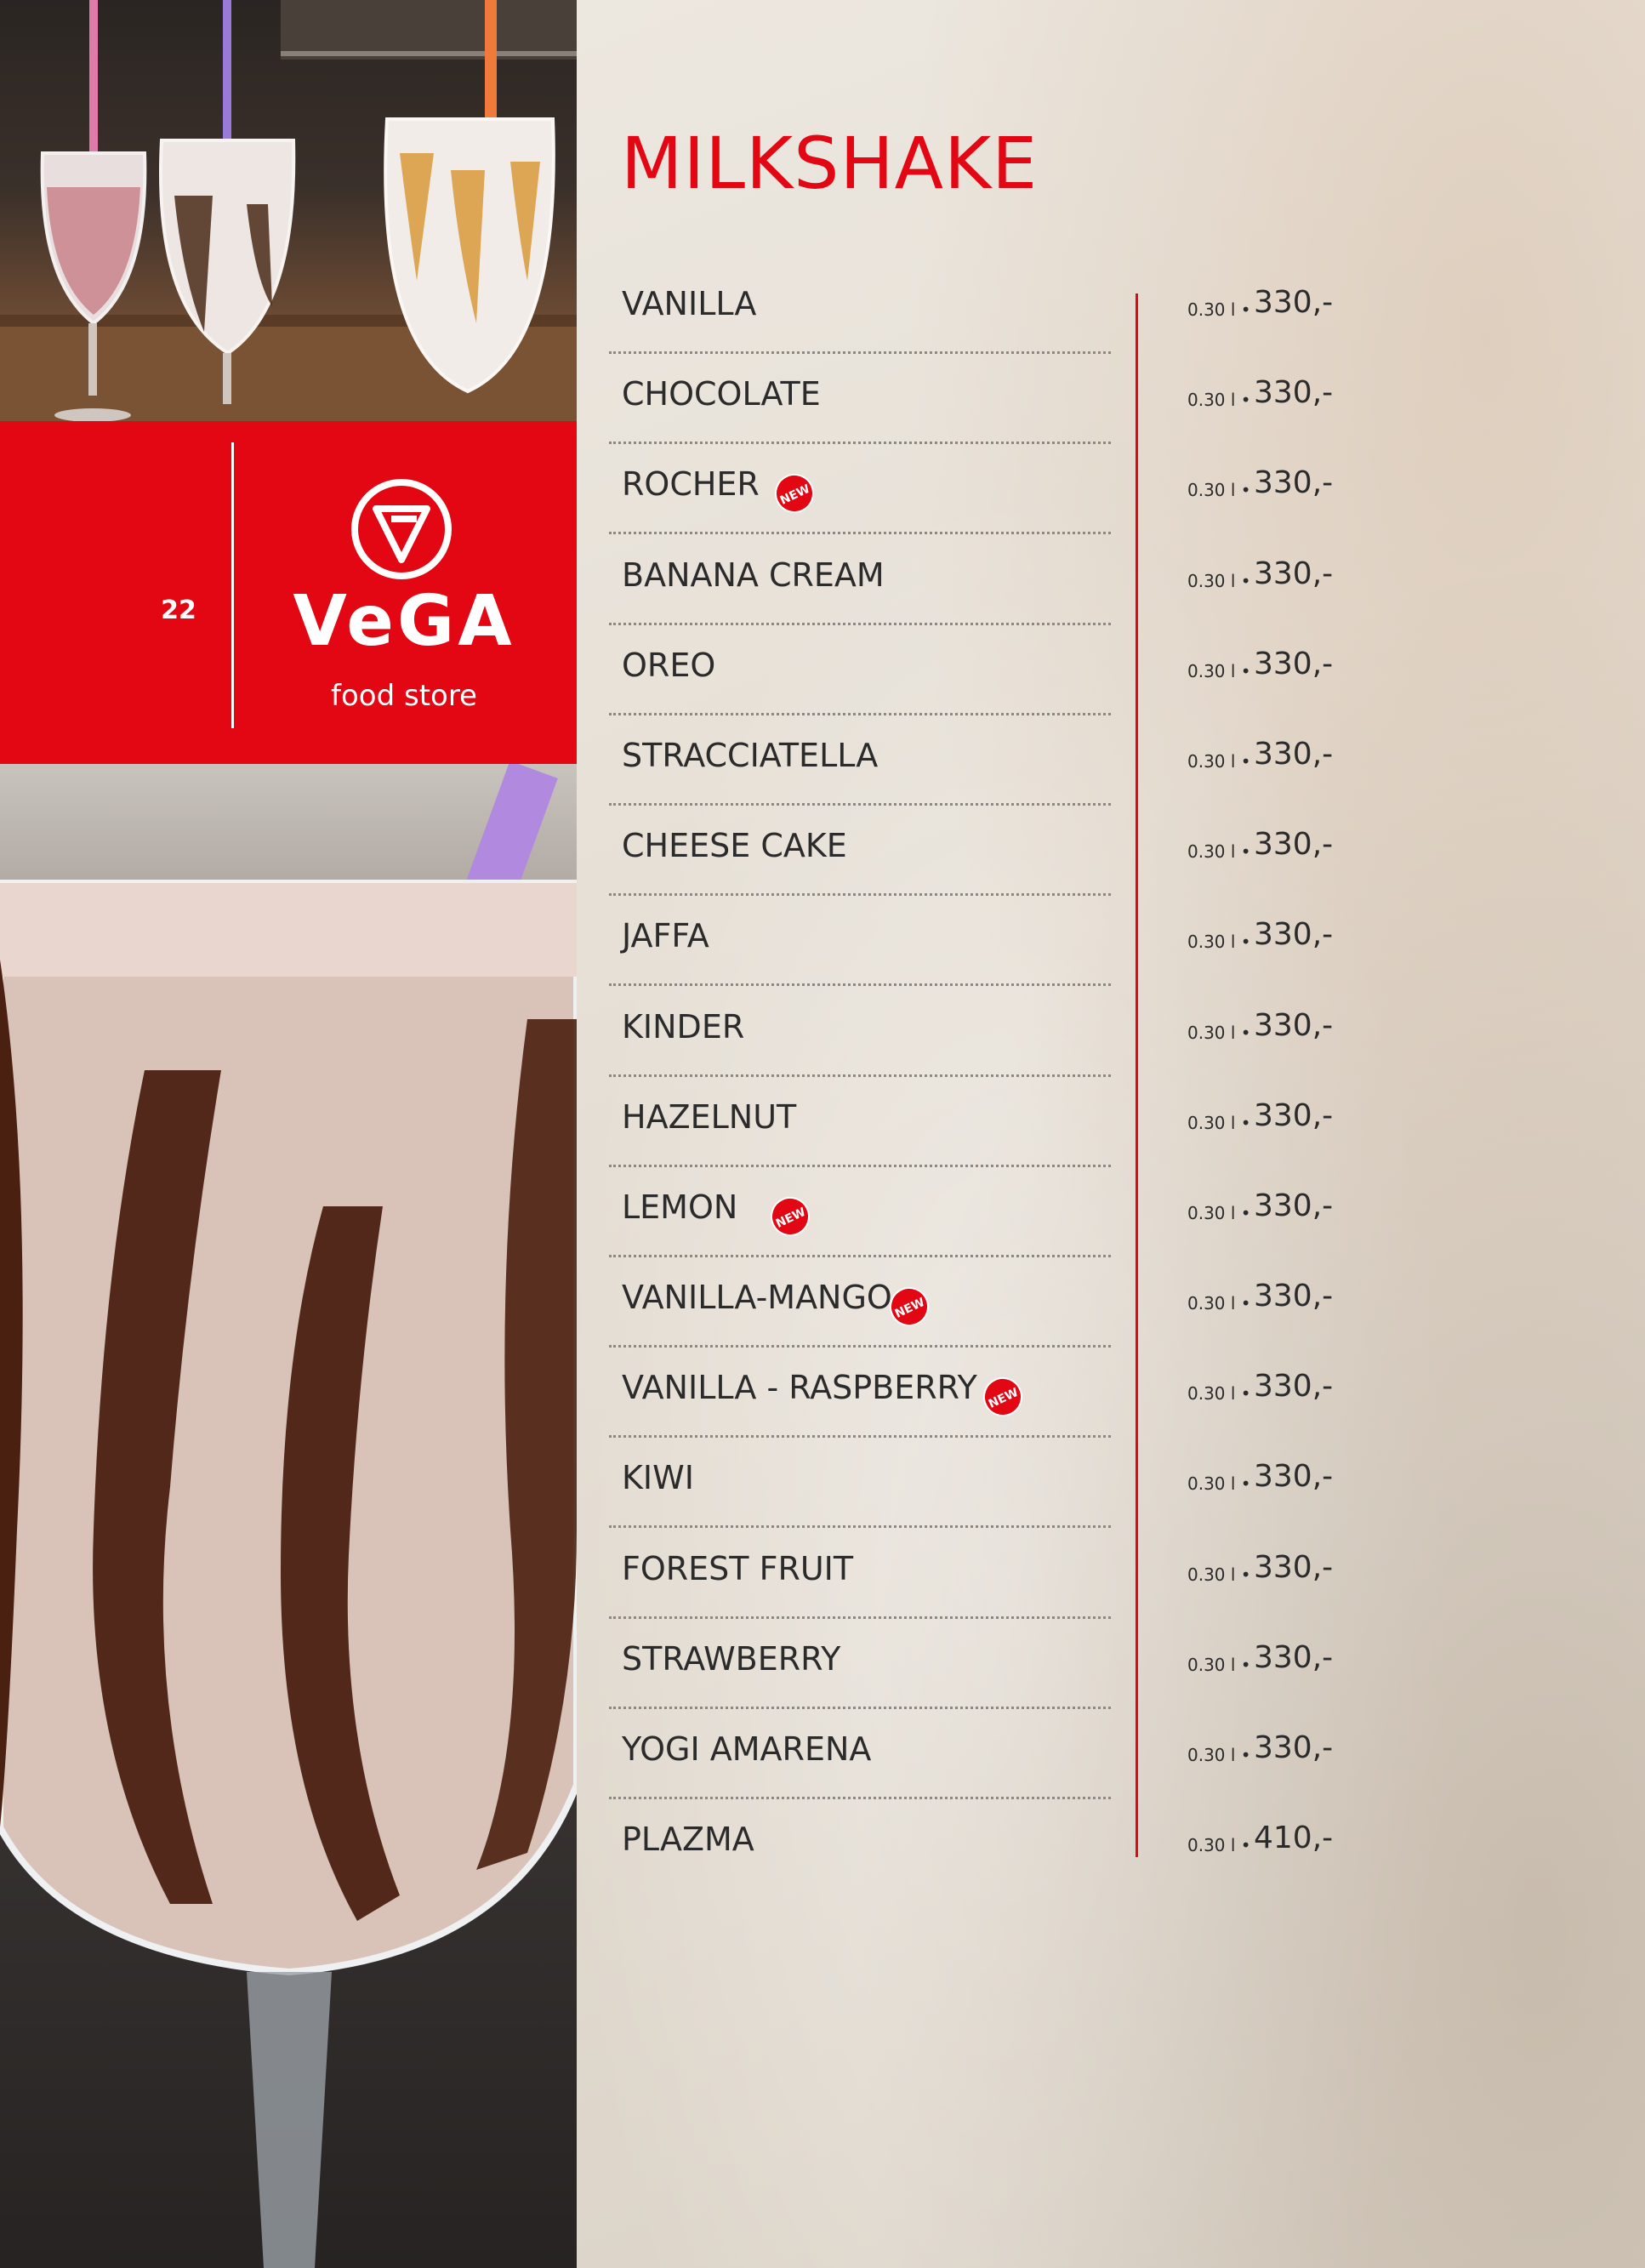  Describe the element at coordinates (992, 1850) in the screenshot. I see `menu-item: PLAZMA 0.30 l • 410,-` at that location.